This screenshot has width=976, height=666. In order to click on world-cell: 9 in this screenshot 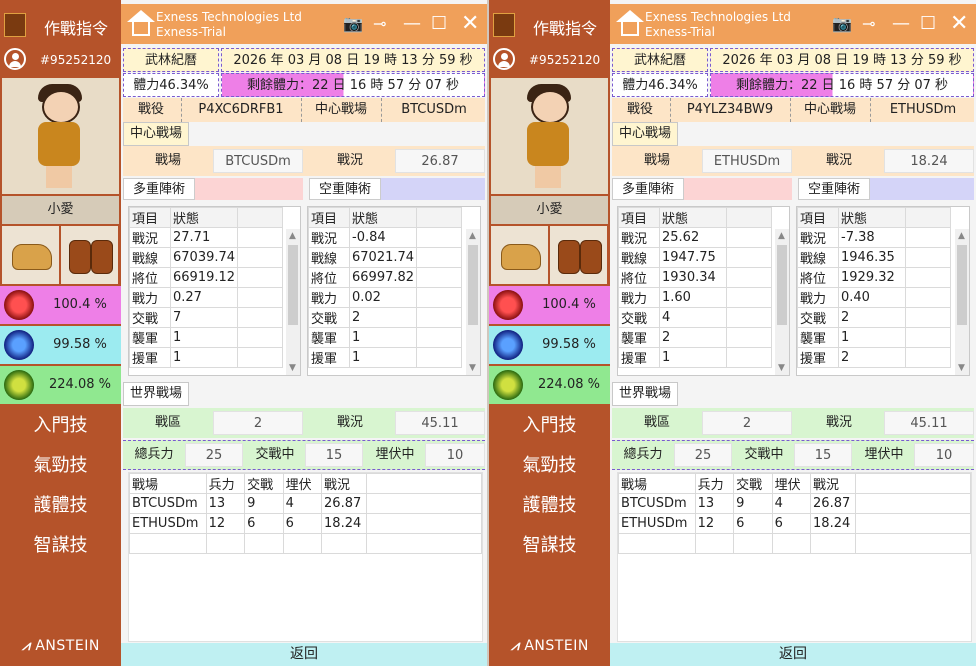, I will do `click(264, 503)`.